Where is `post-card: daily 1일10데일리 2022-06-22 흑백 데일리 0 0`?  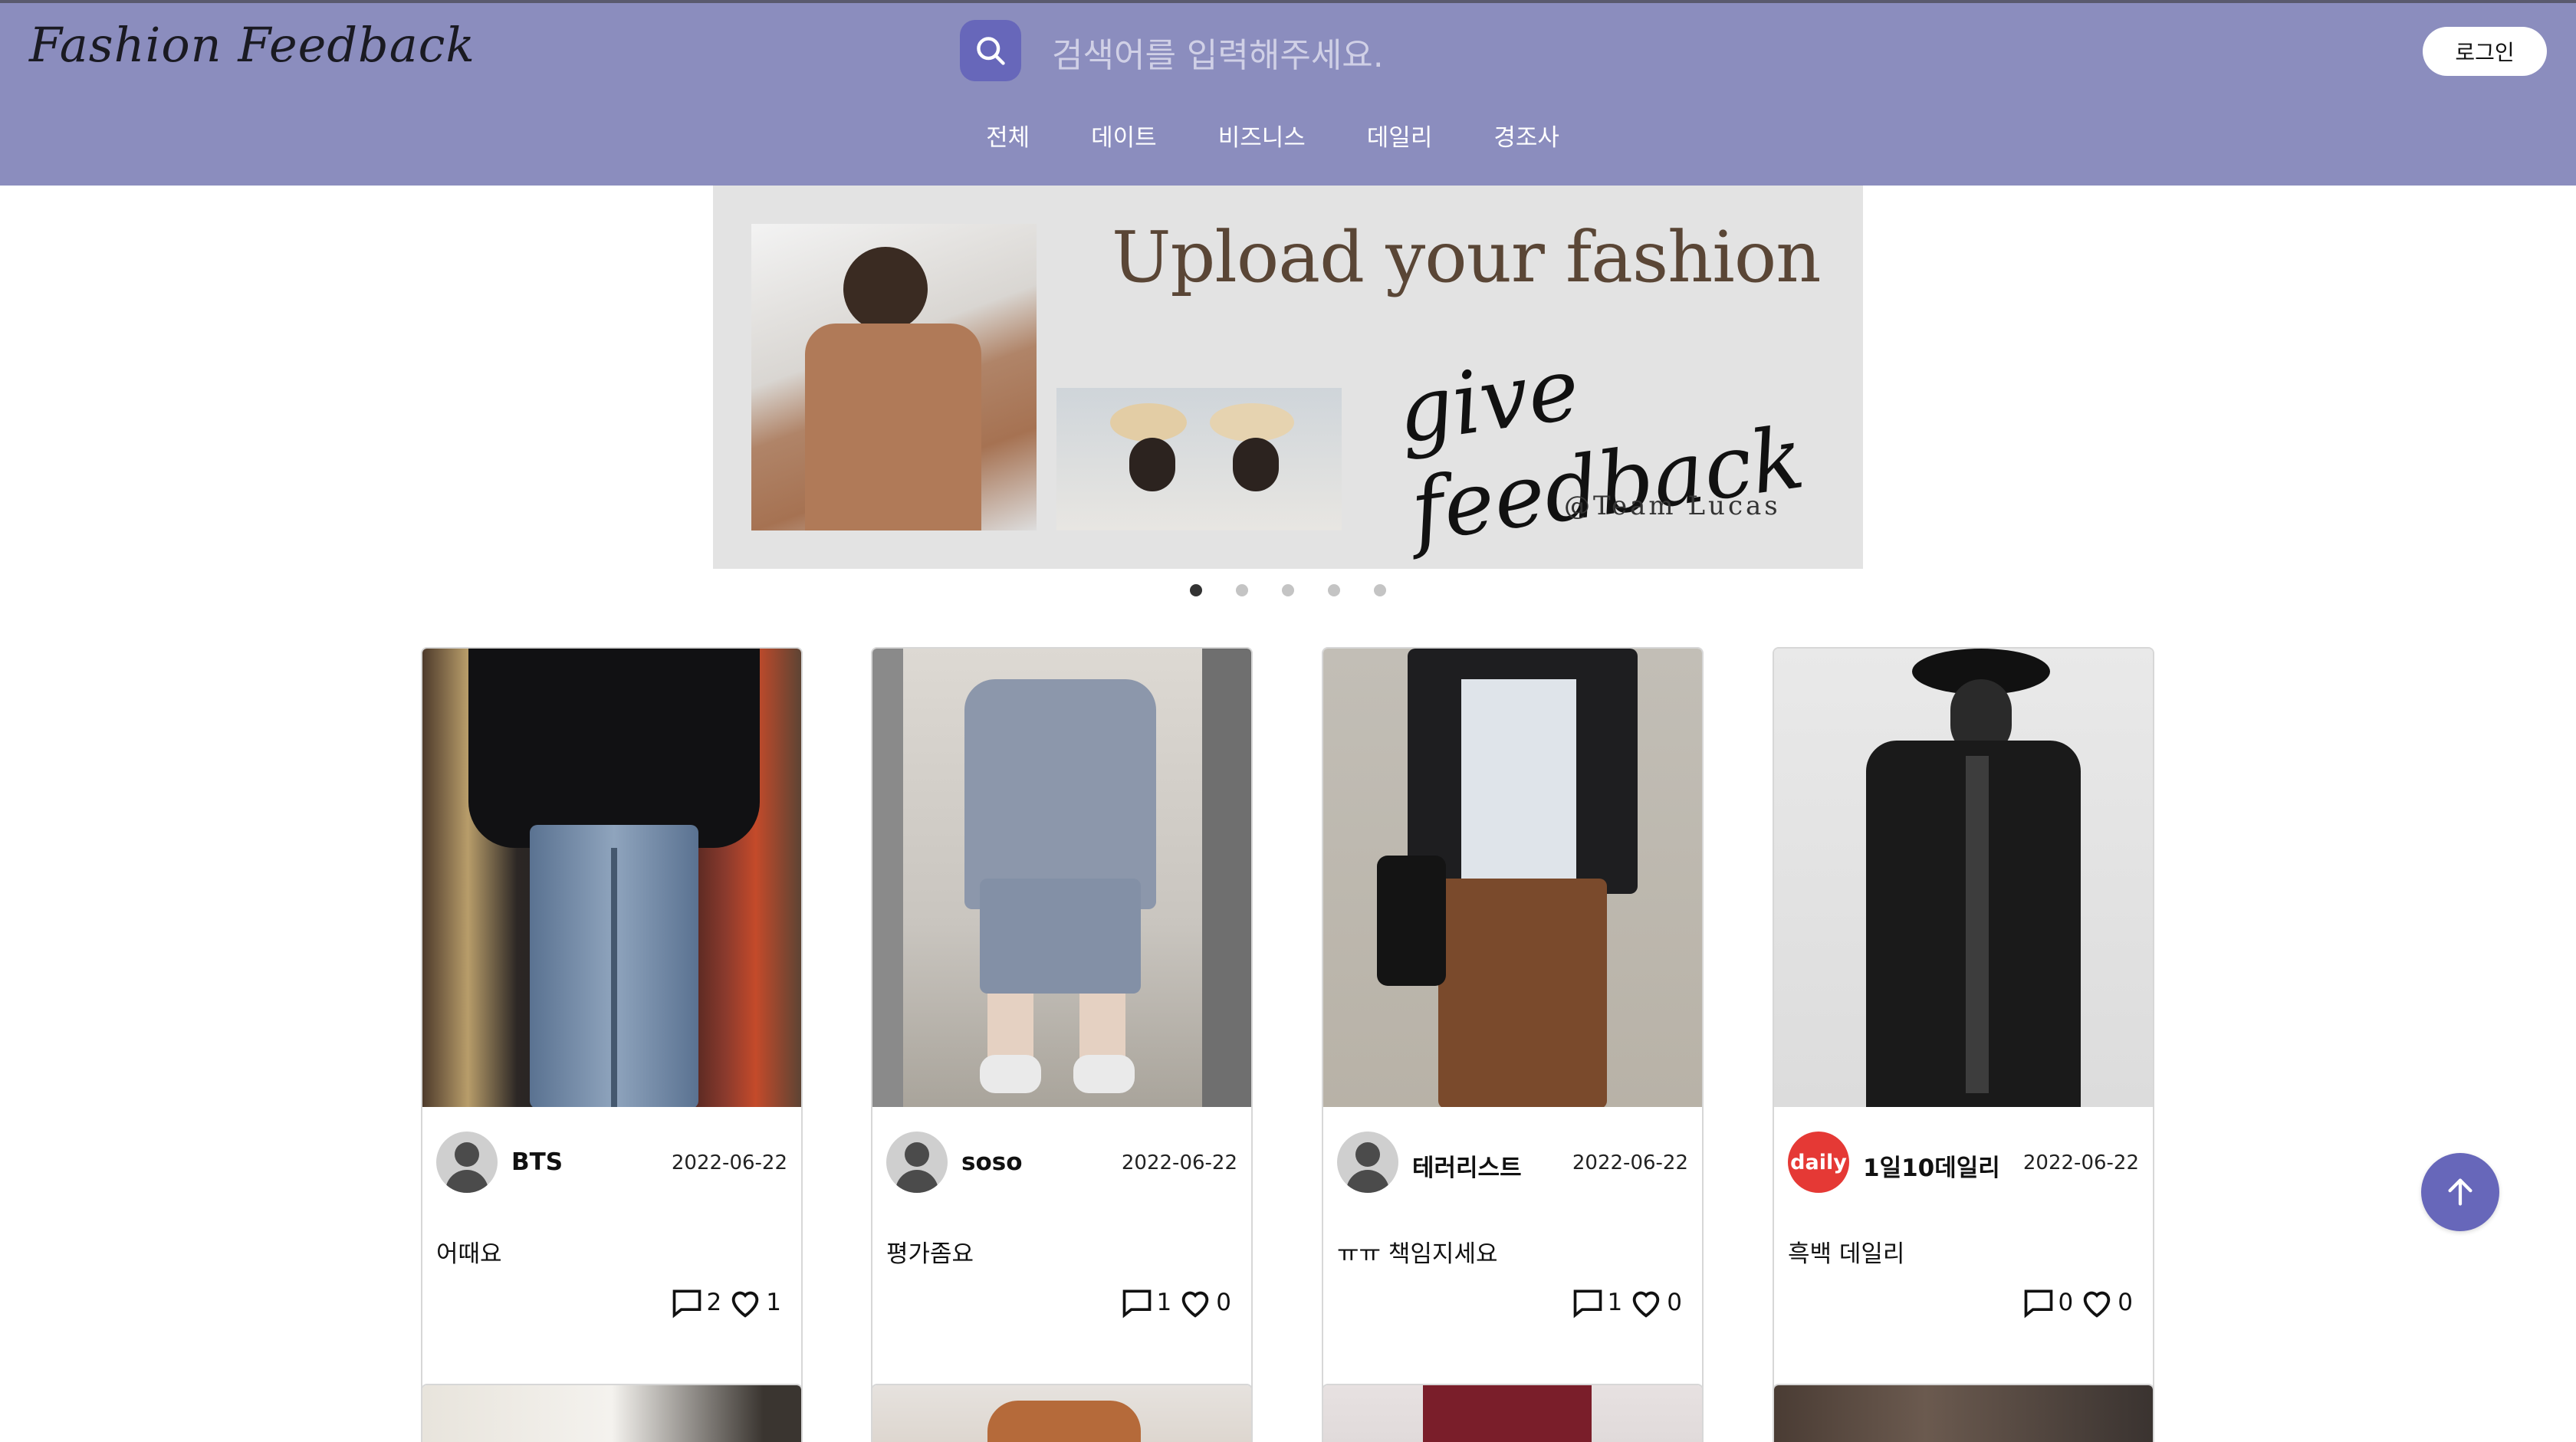
post-card: daily 1일10데일리 2022-06-22 흑백 데일리 0 0 is located at coordinates (1963, 1030).